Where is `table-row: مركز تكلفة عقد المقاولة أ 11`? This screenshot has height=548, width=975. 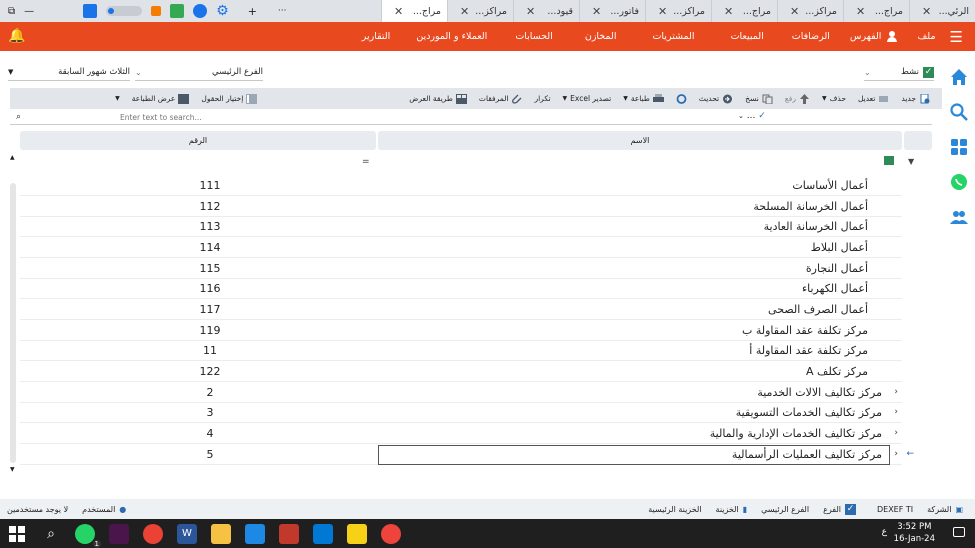 table-row: مركز تكلفة عقد المقاولة أ 11 is located at coordinates (461, 351).